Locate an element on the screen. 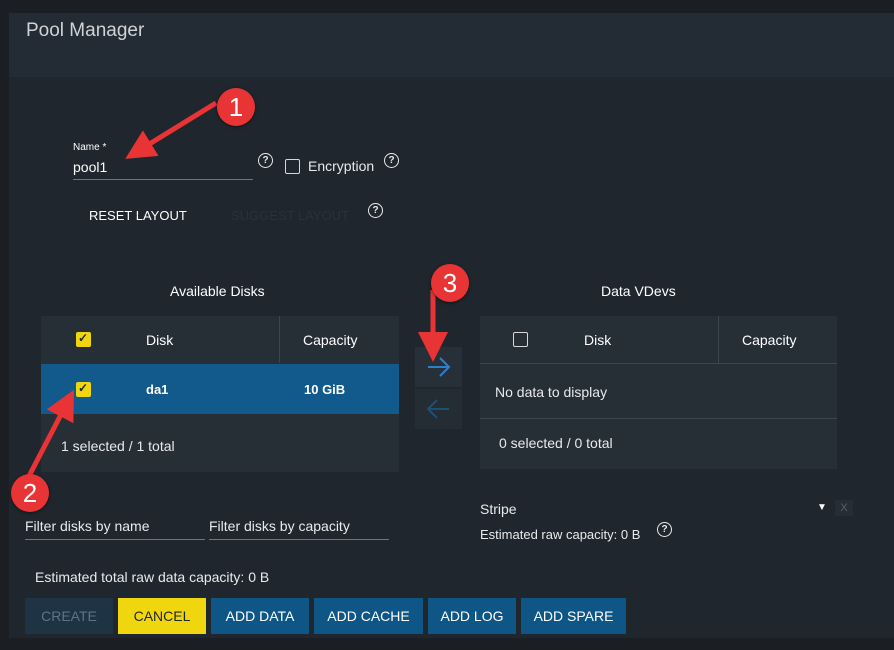 The width and height of the screenshot is (894, 650). annotation-badge-2: 2 is located at coordinates (30, 493).